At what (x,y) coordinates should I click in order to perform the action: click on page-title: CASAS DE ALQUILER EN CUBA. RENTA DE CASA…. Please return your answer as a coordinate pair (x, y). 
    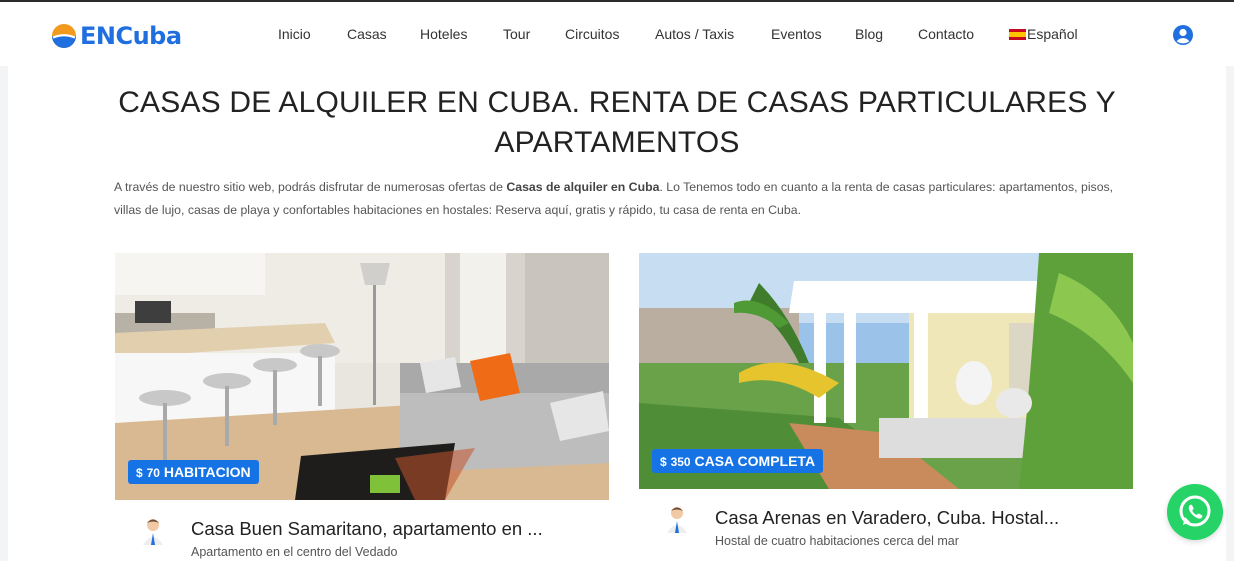
    Looking at the image, I should click on (617, 123).